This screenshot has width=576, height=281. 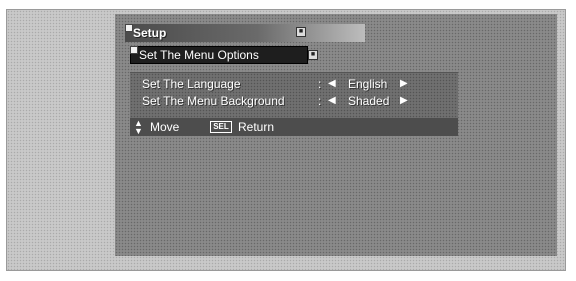 I want to click on setup-title: Setup, so click(x=150, y=33).